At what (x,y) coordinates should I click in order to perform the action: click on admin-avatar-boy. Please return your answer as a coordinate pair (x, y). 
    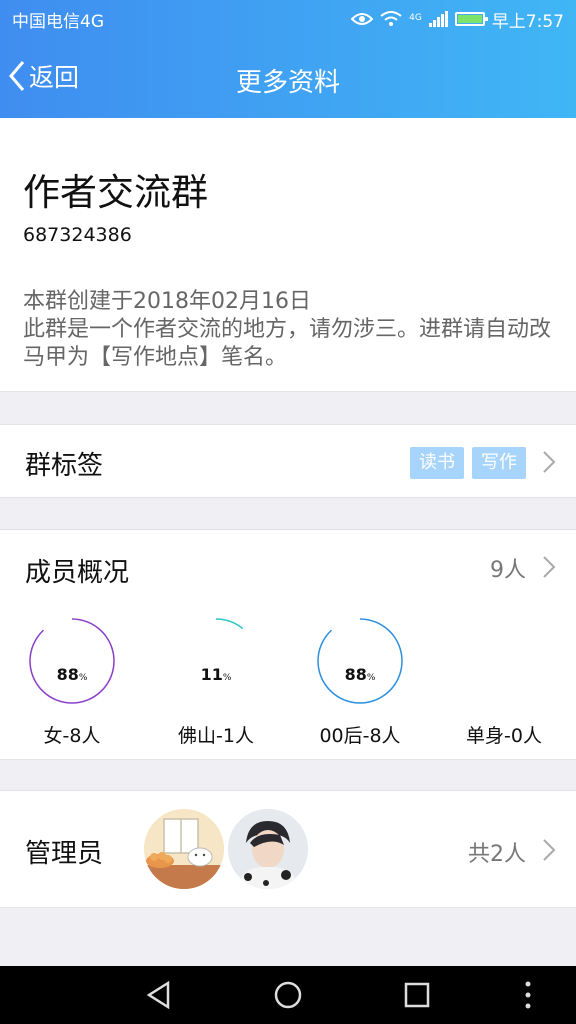
    Looking at the image, I should click on (268, 849).